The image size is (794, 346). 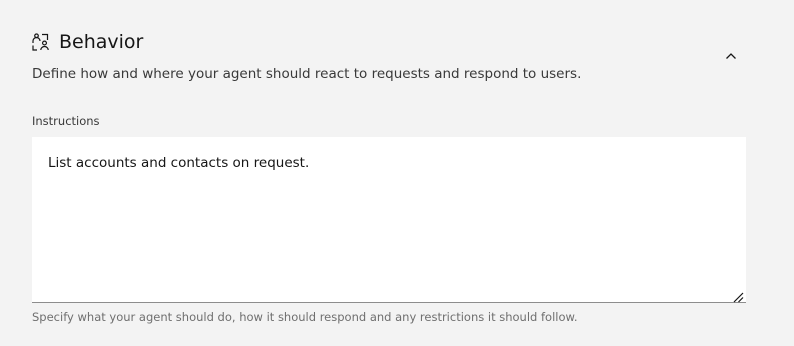 I want to click on chevron-up-icon, so click(x=731, y=54).